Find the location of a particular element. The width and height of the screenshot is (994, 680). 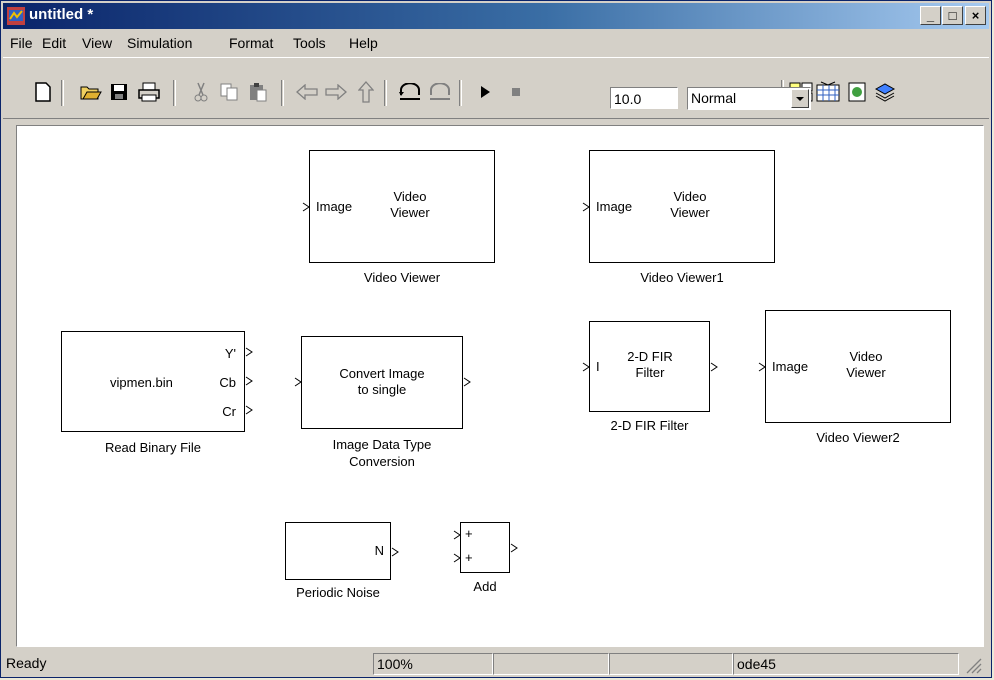

status-bar: Ready 100% ode45 is located at coordinates (496, 664).